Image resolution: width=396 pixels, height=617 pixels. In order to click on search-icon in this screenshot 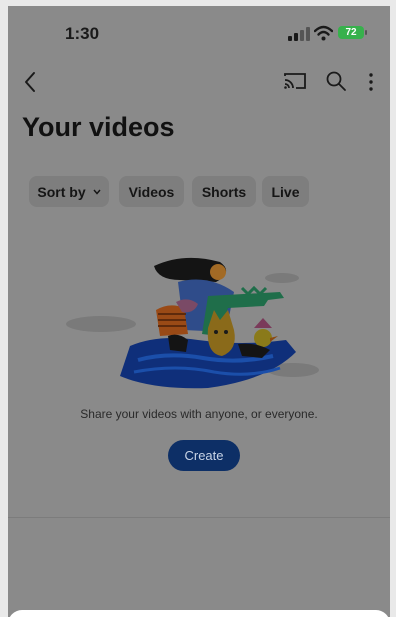, I will do `click(336, 81)`.